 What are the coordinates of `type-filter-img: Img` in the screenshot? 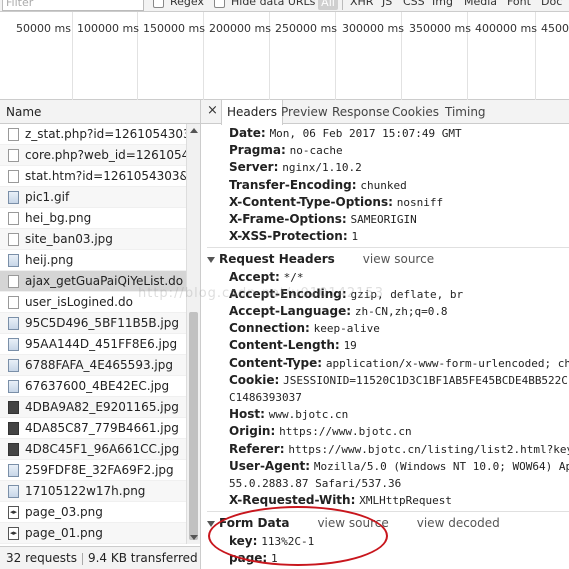 It's located at (442, 4).